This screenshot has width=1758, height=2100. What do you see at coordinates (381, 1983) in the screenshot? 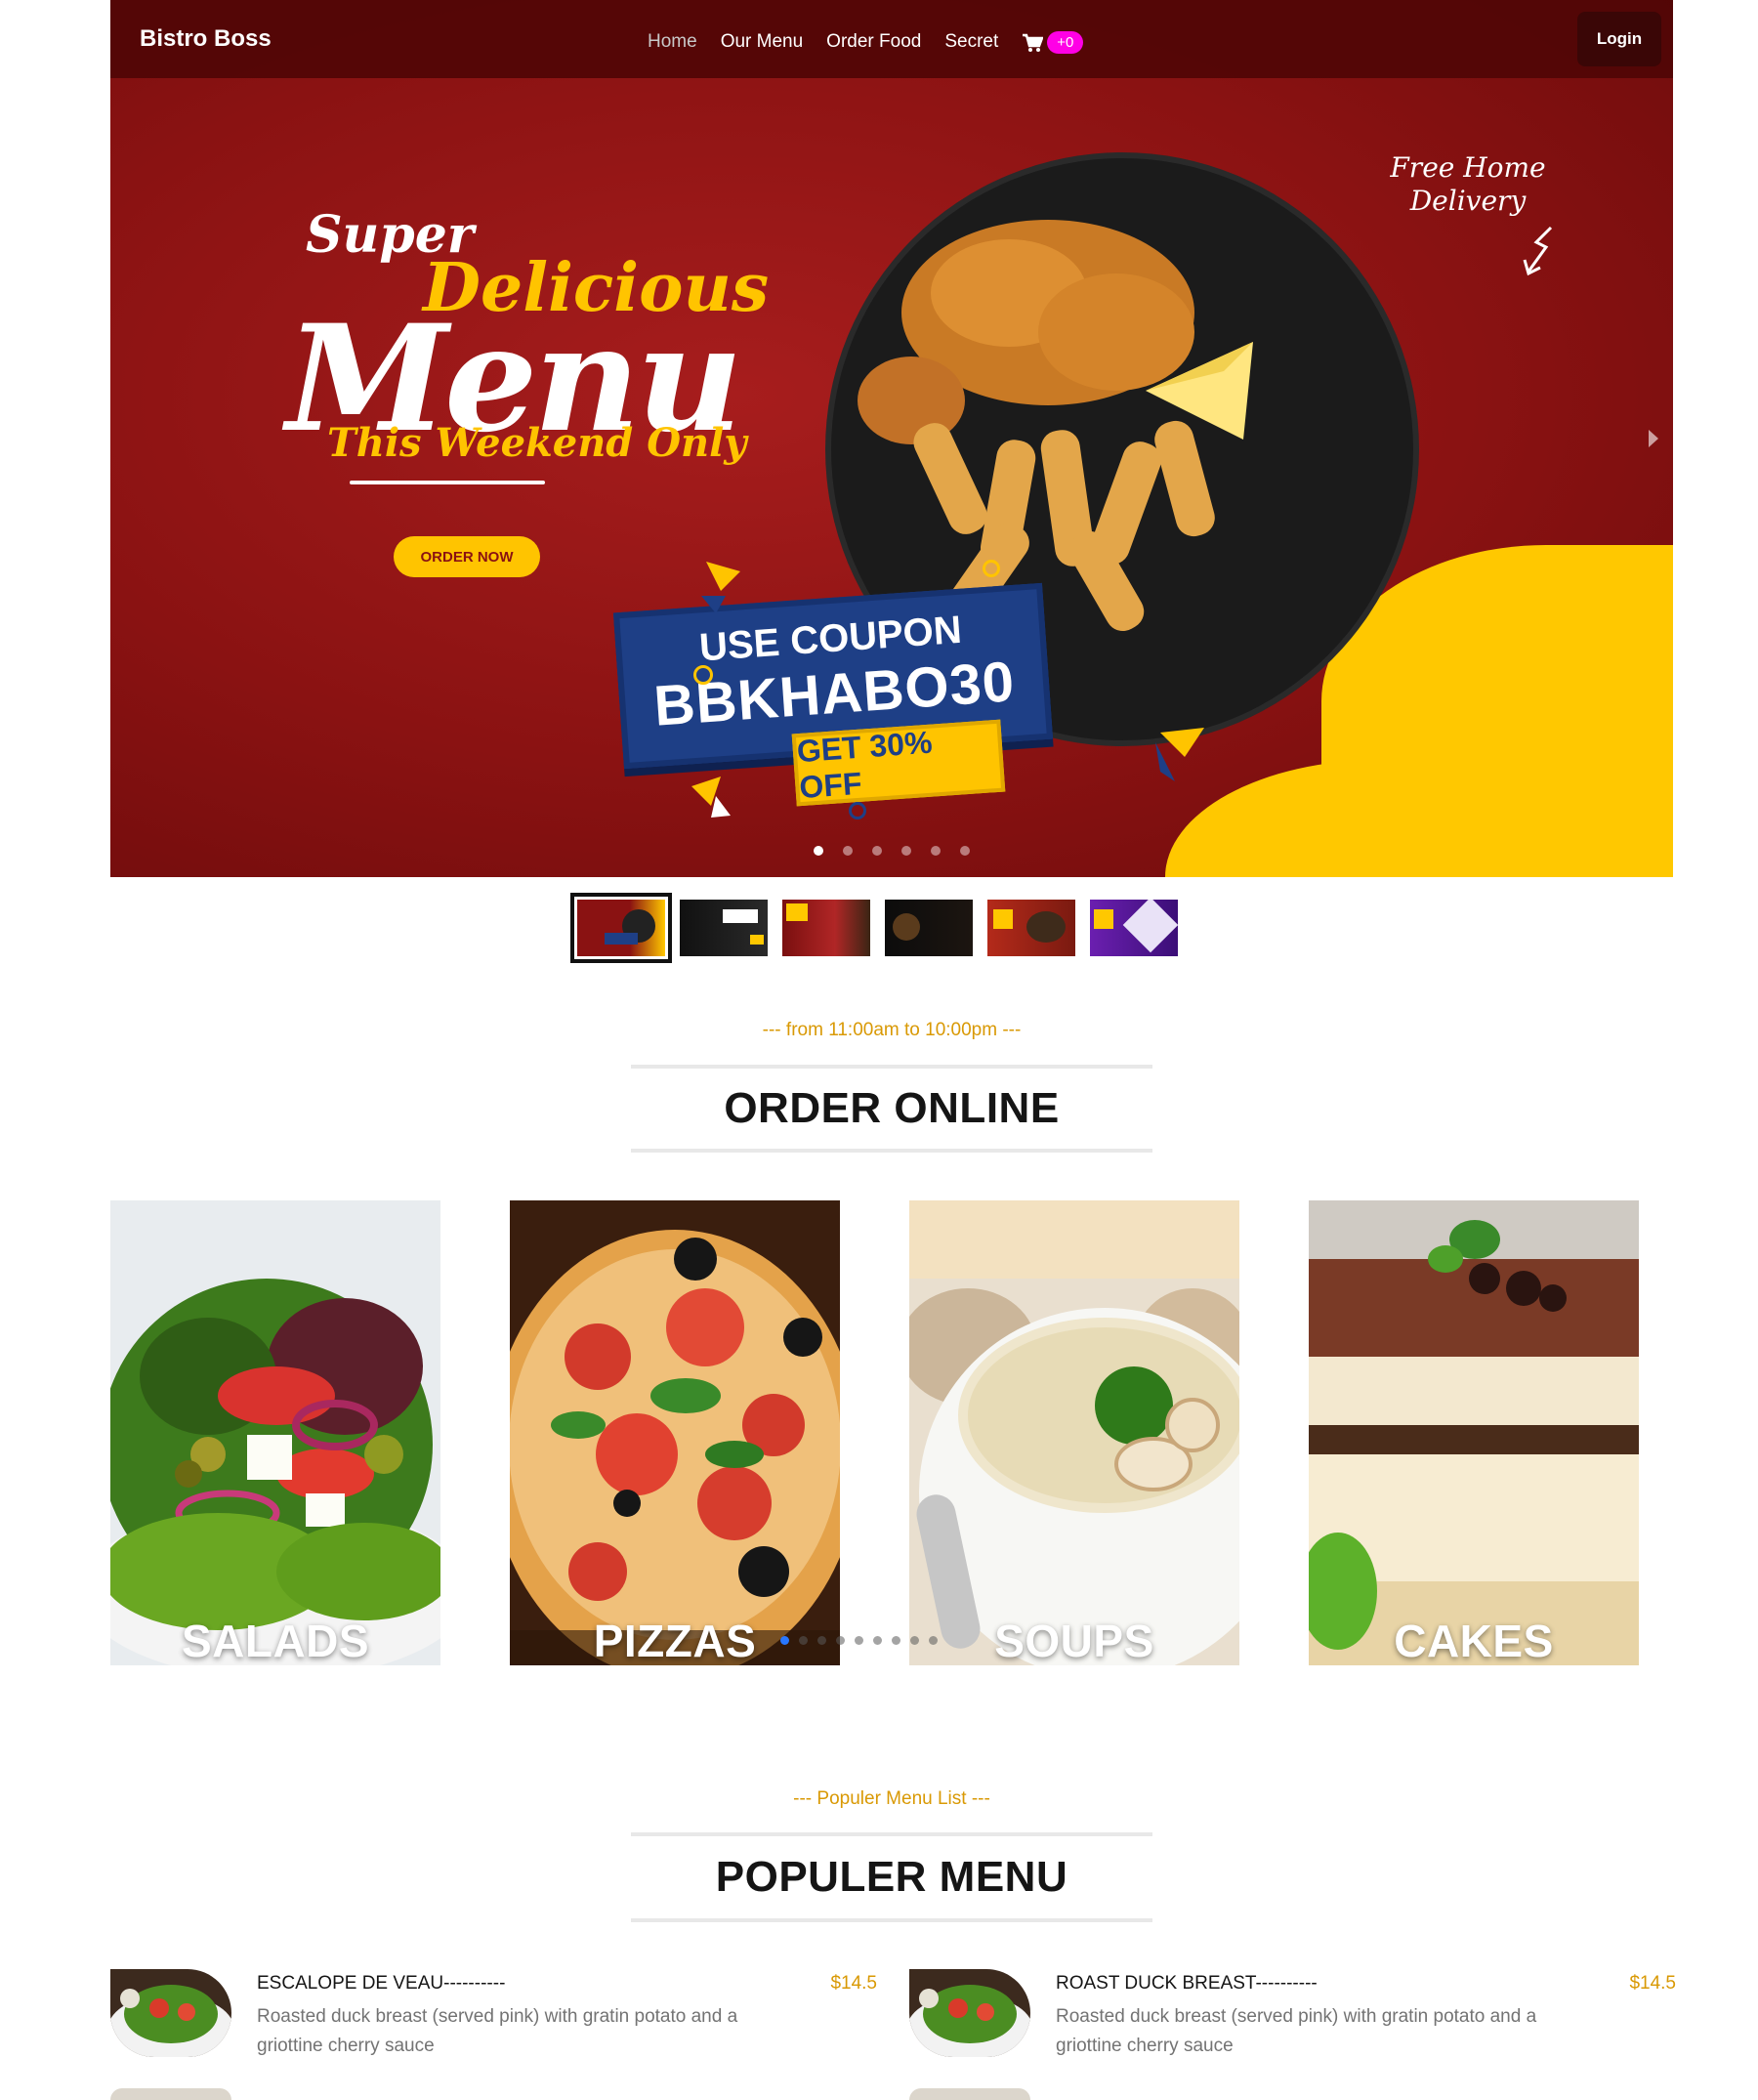
I see `menu-item-name: ESCALOPE DE VEAU----------` at bounding box center [381, 1983].